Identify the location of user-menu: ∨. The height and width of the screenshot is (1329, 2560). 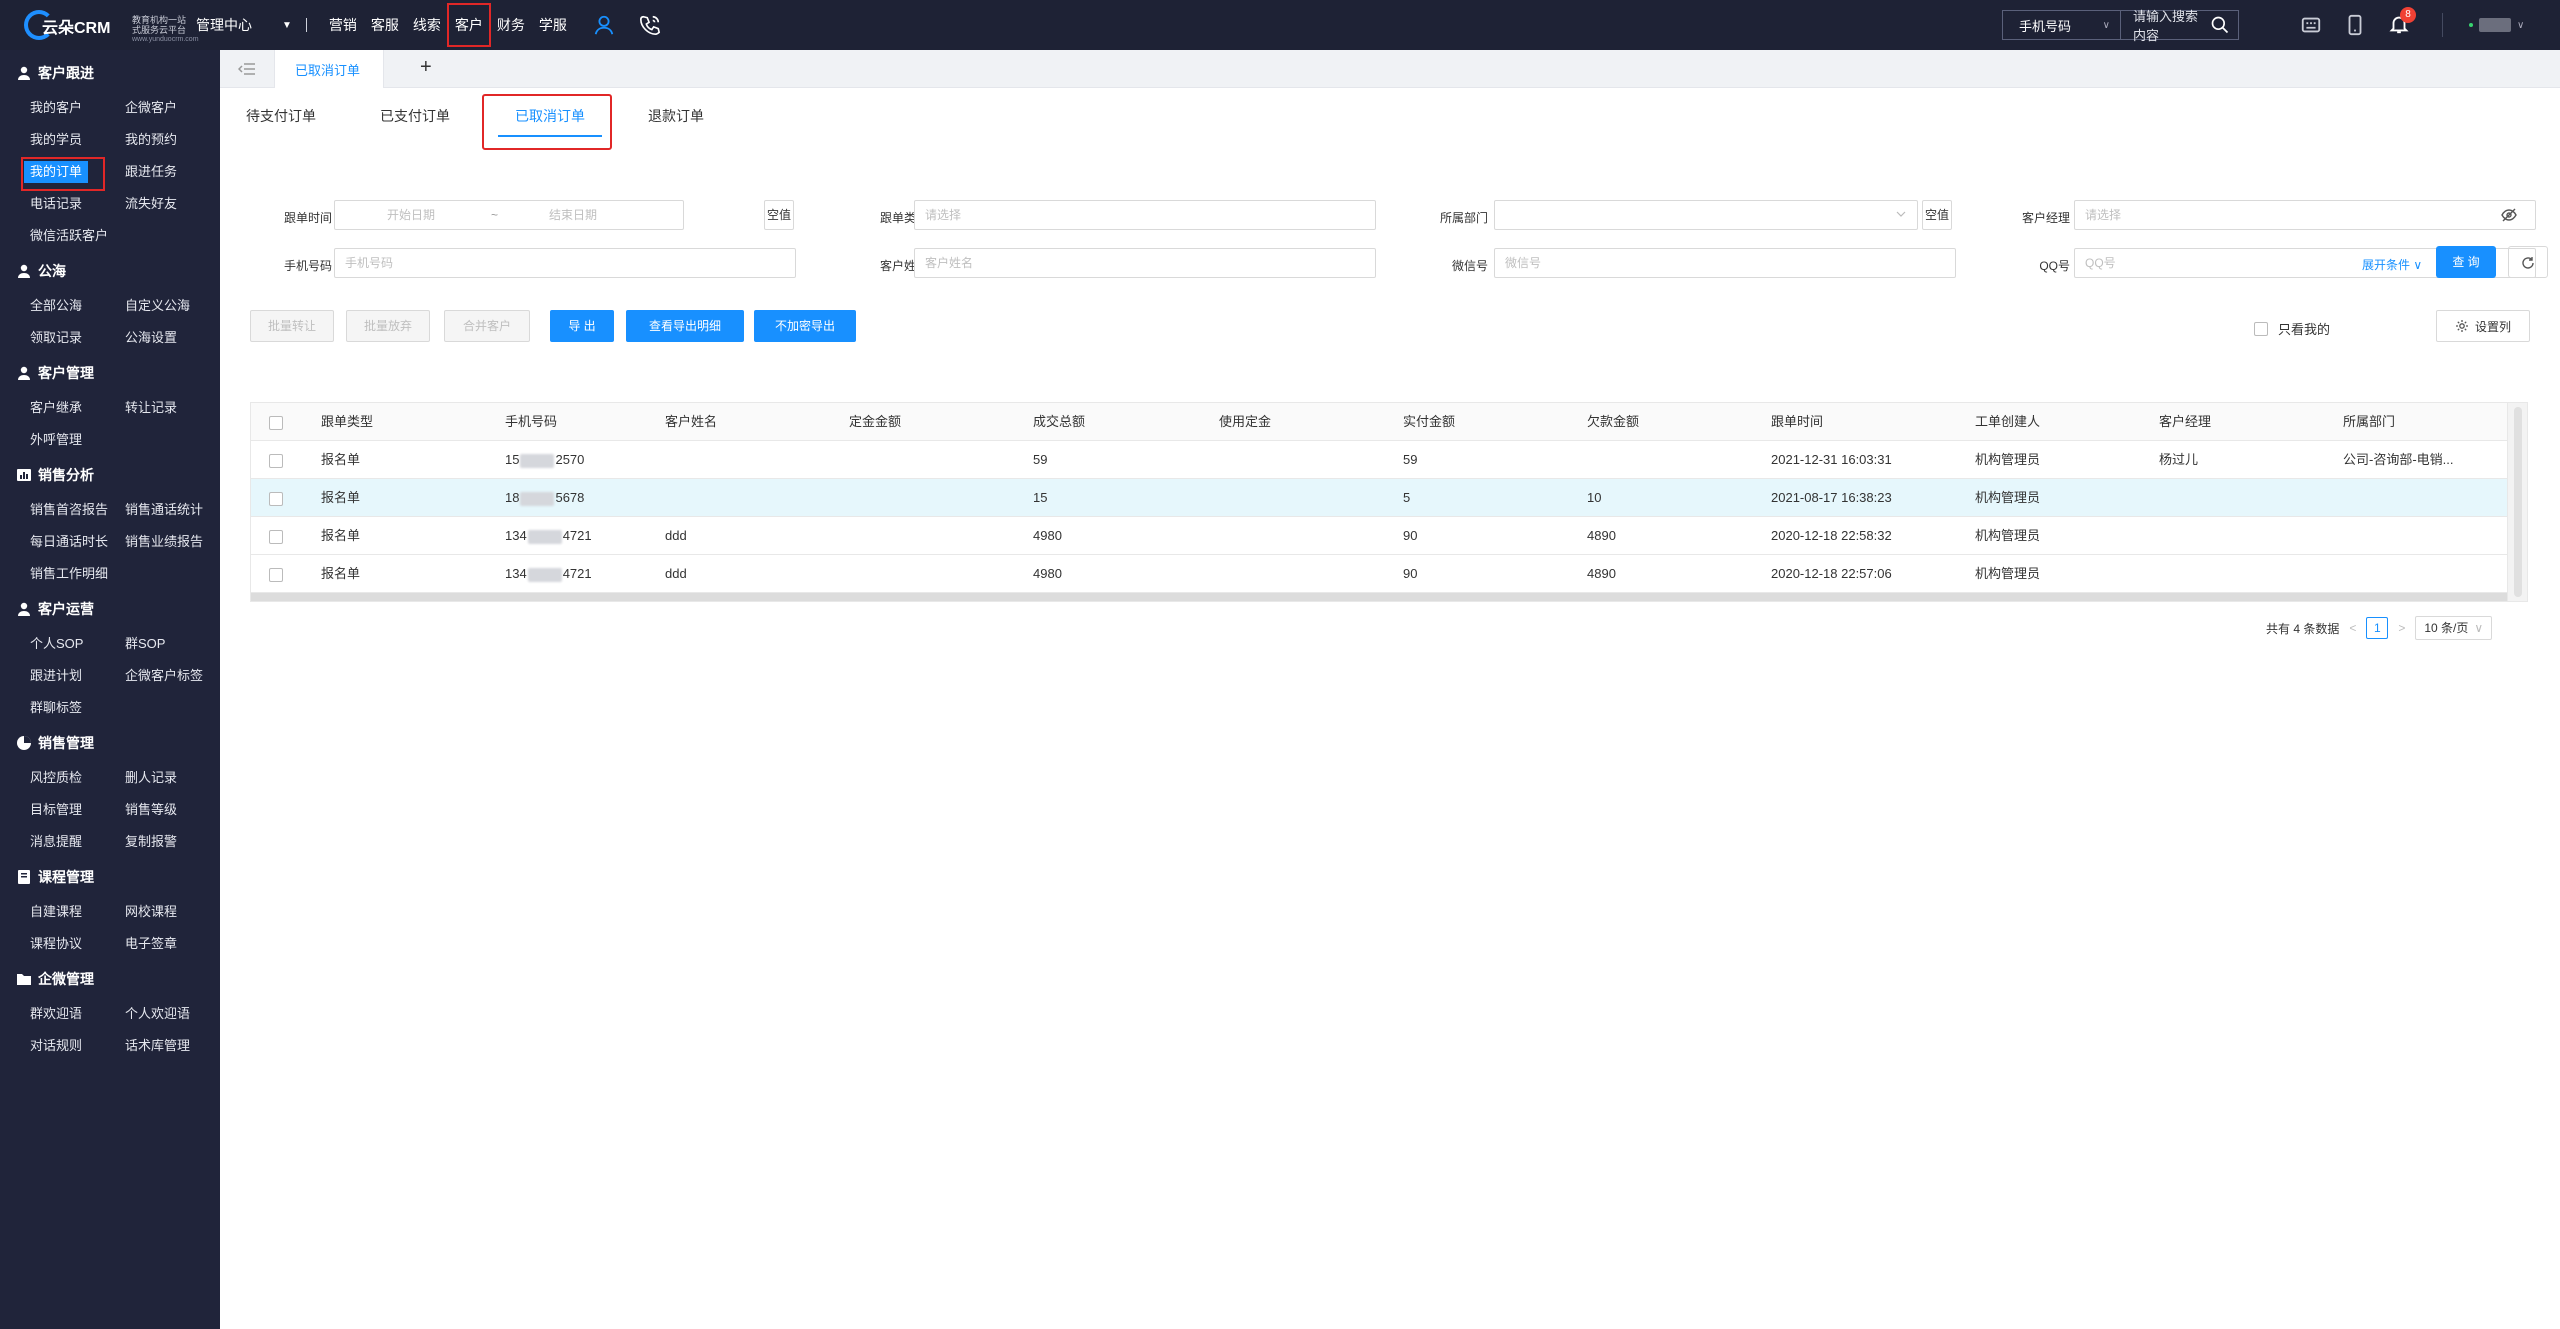
(2496, 25).